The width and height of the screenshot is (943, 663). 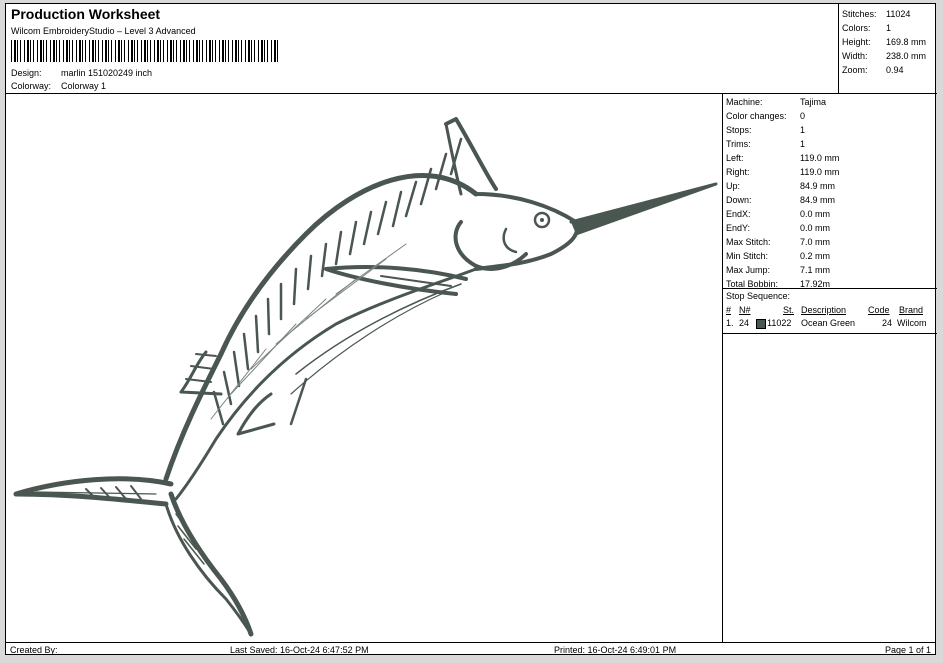 What do you see at coordinates (31, 86) in the screenshot?
I see `colorway-label: Colorway:` at bounding box center [31, 86].